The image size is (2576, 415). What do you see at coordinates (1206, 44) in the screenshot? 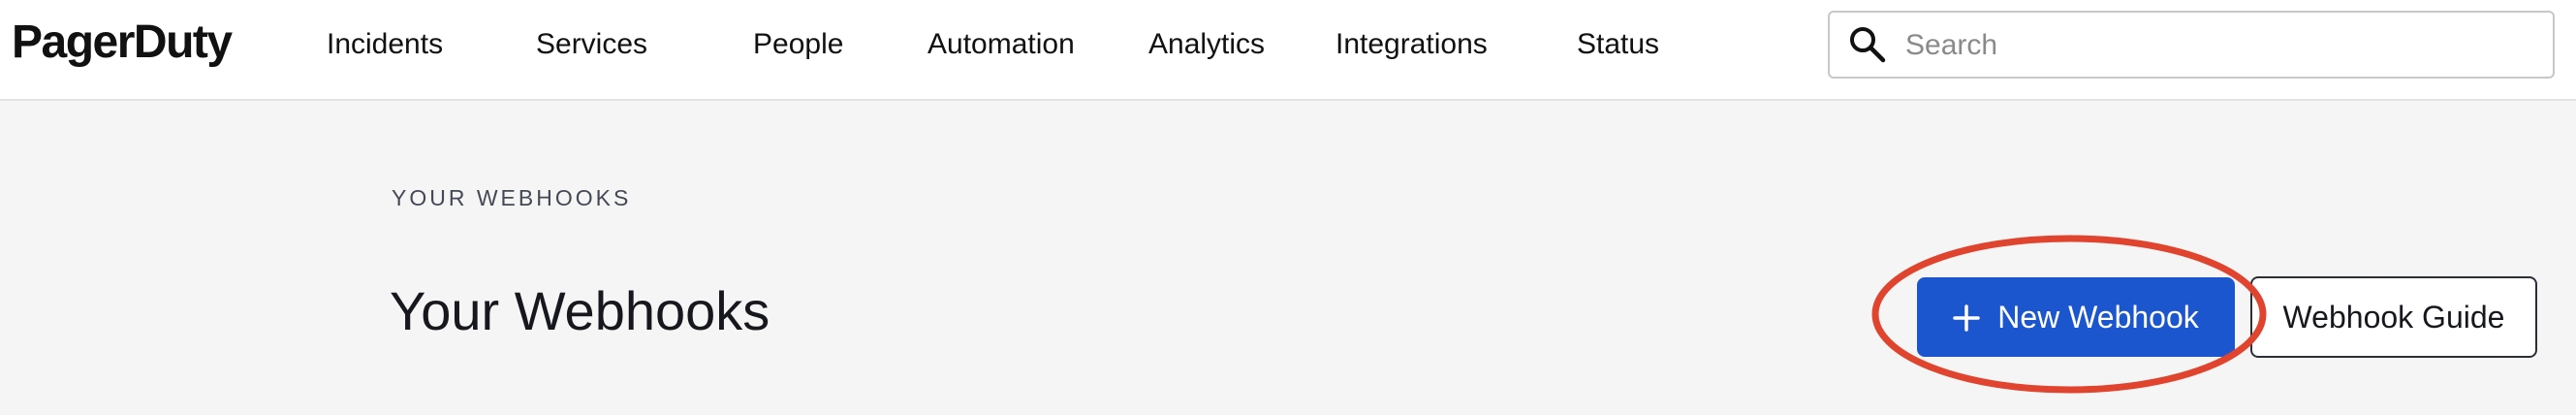
I see `nav-item-analytics: Analytics` at bounding box center [1206, 44].